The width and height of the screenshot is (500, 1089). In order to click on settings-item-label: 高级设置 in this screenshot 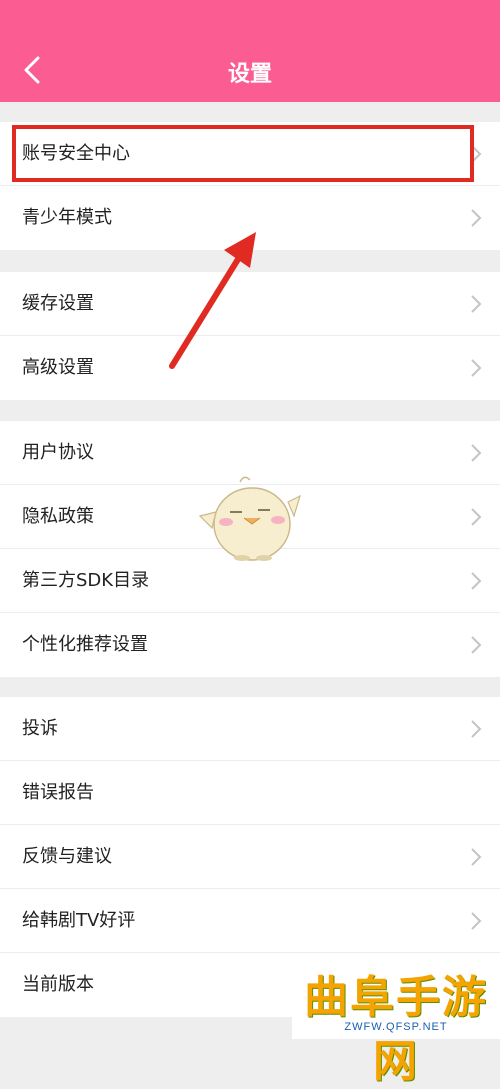, I will do `click(58, 367)`.